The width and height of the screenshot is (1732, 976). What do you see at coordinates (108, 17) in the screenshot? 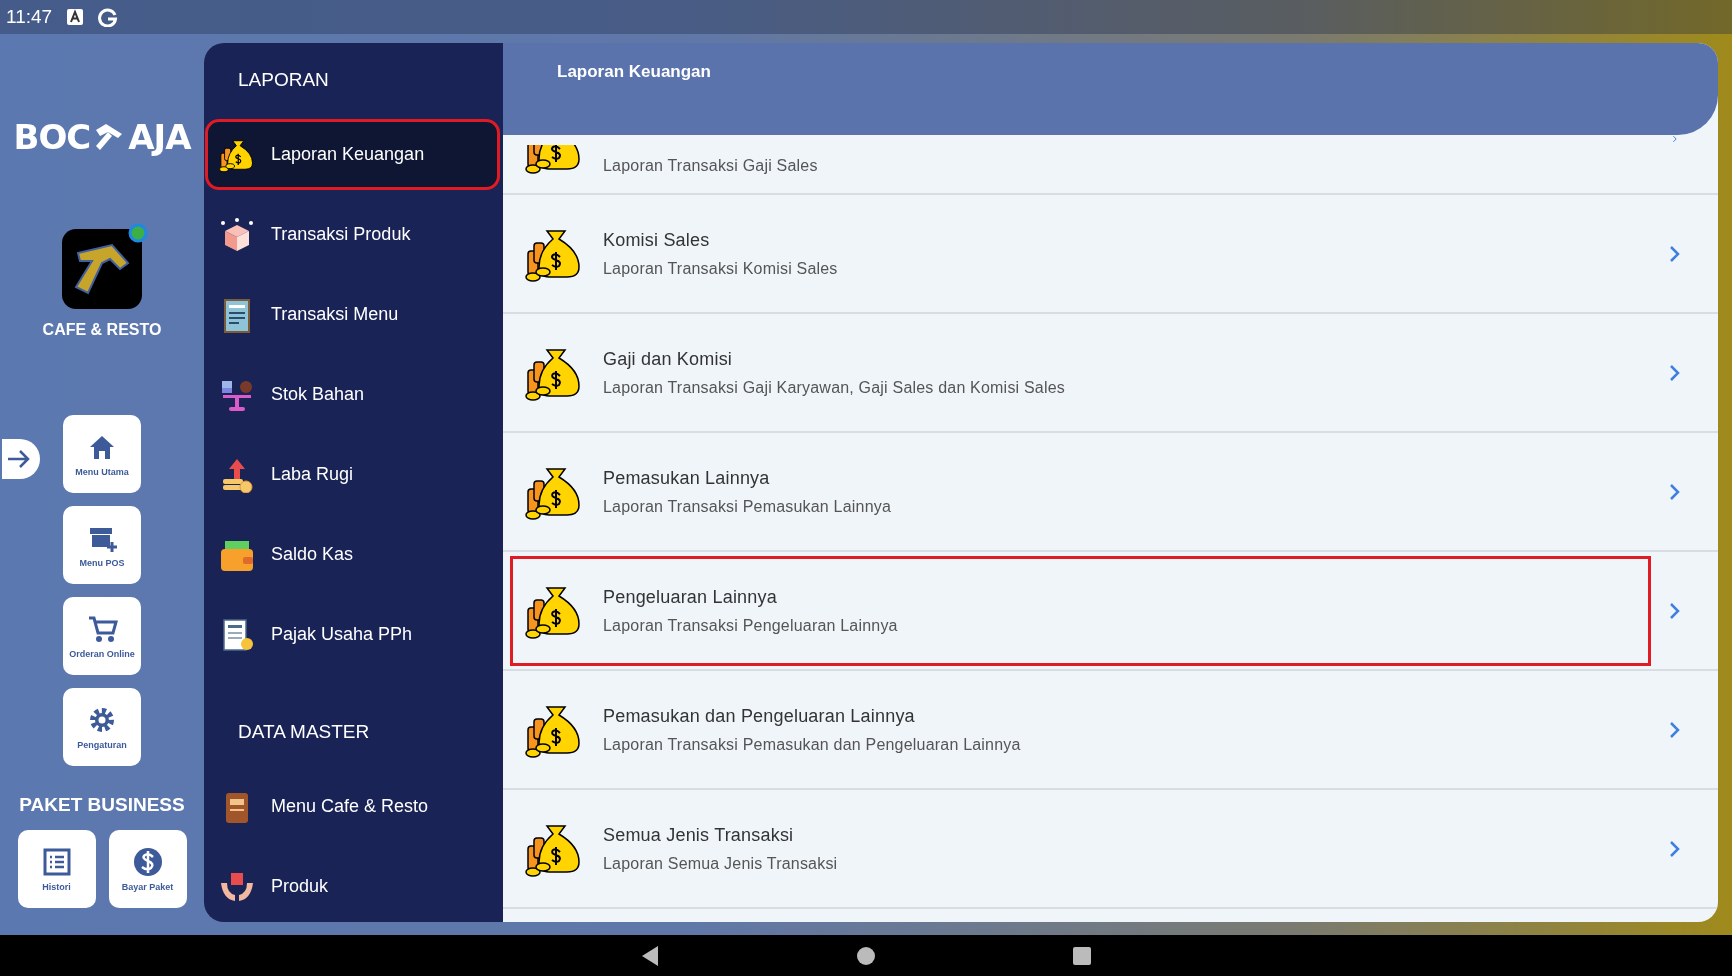
I see `google-g-icon` at bounding box center [108, 17].